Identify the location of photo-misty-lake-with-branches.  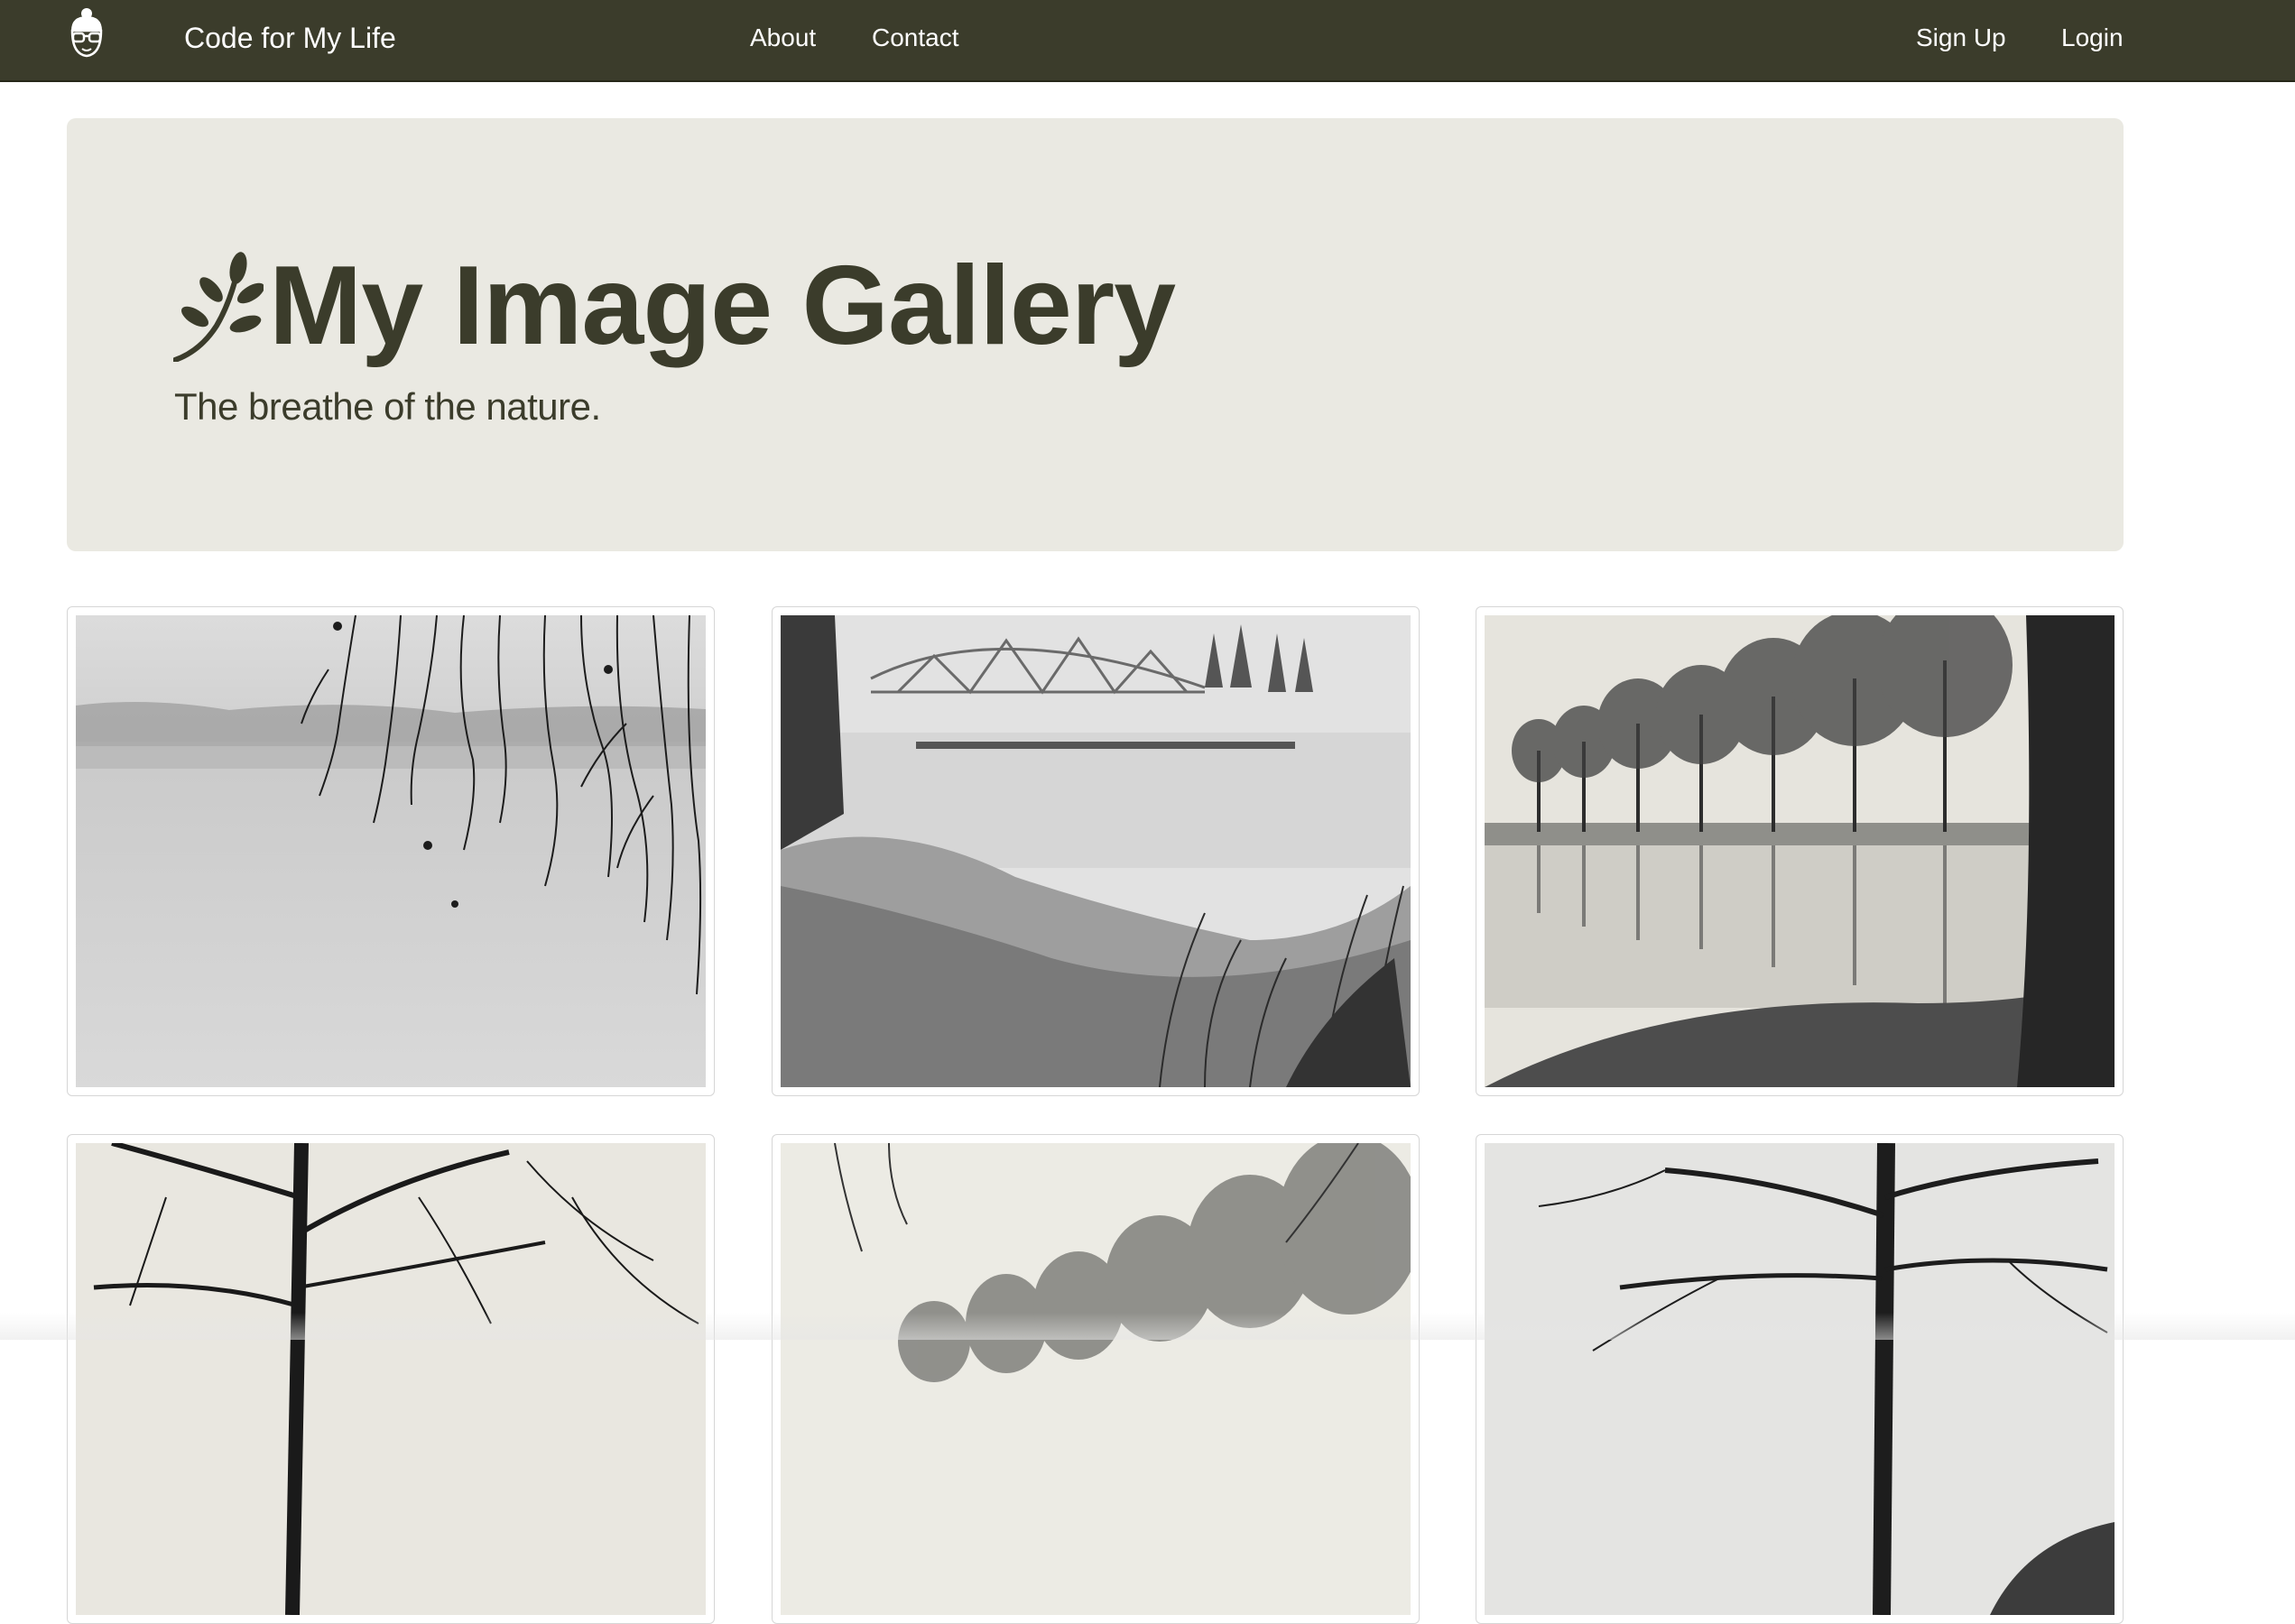
(391, 851).